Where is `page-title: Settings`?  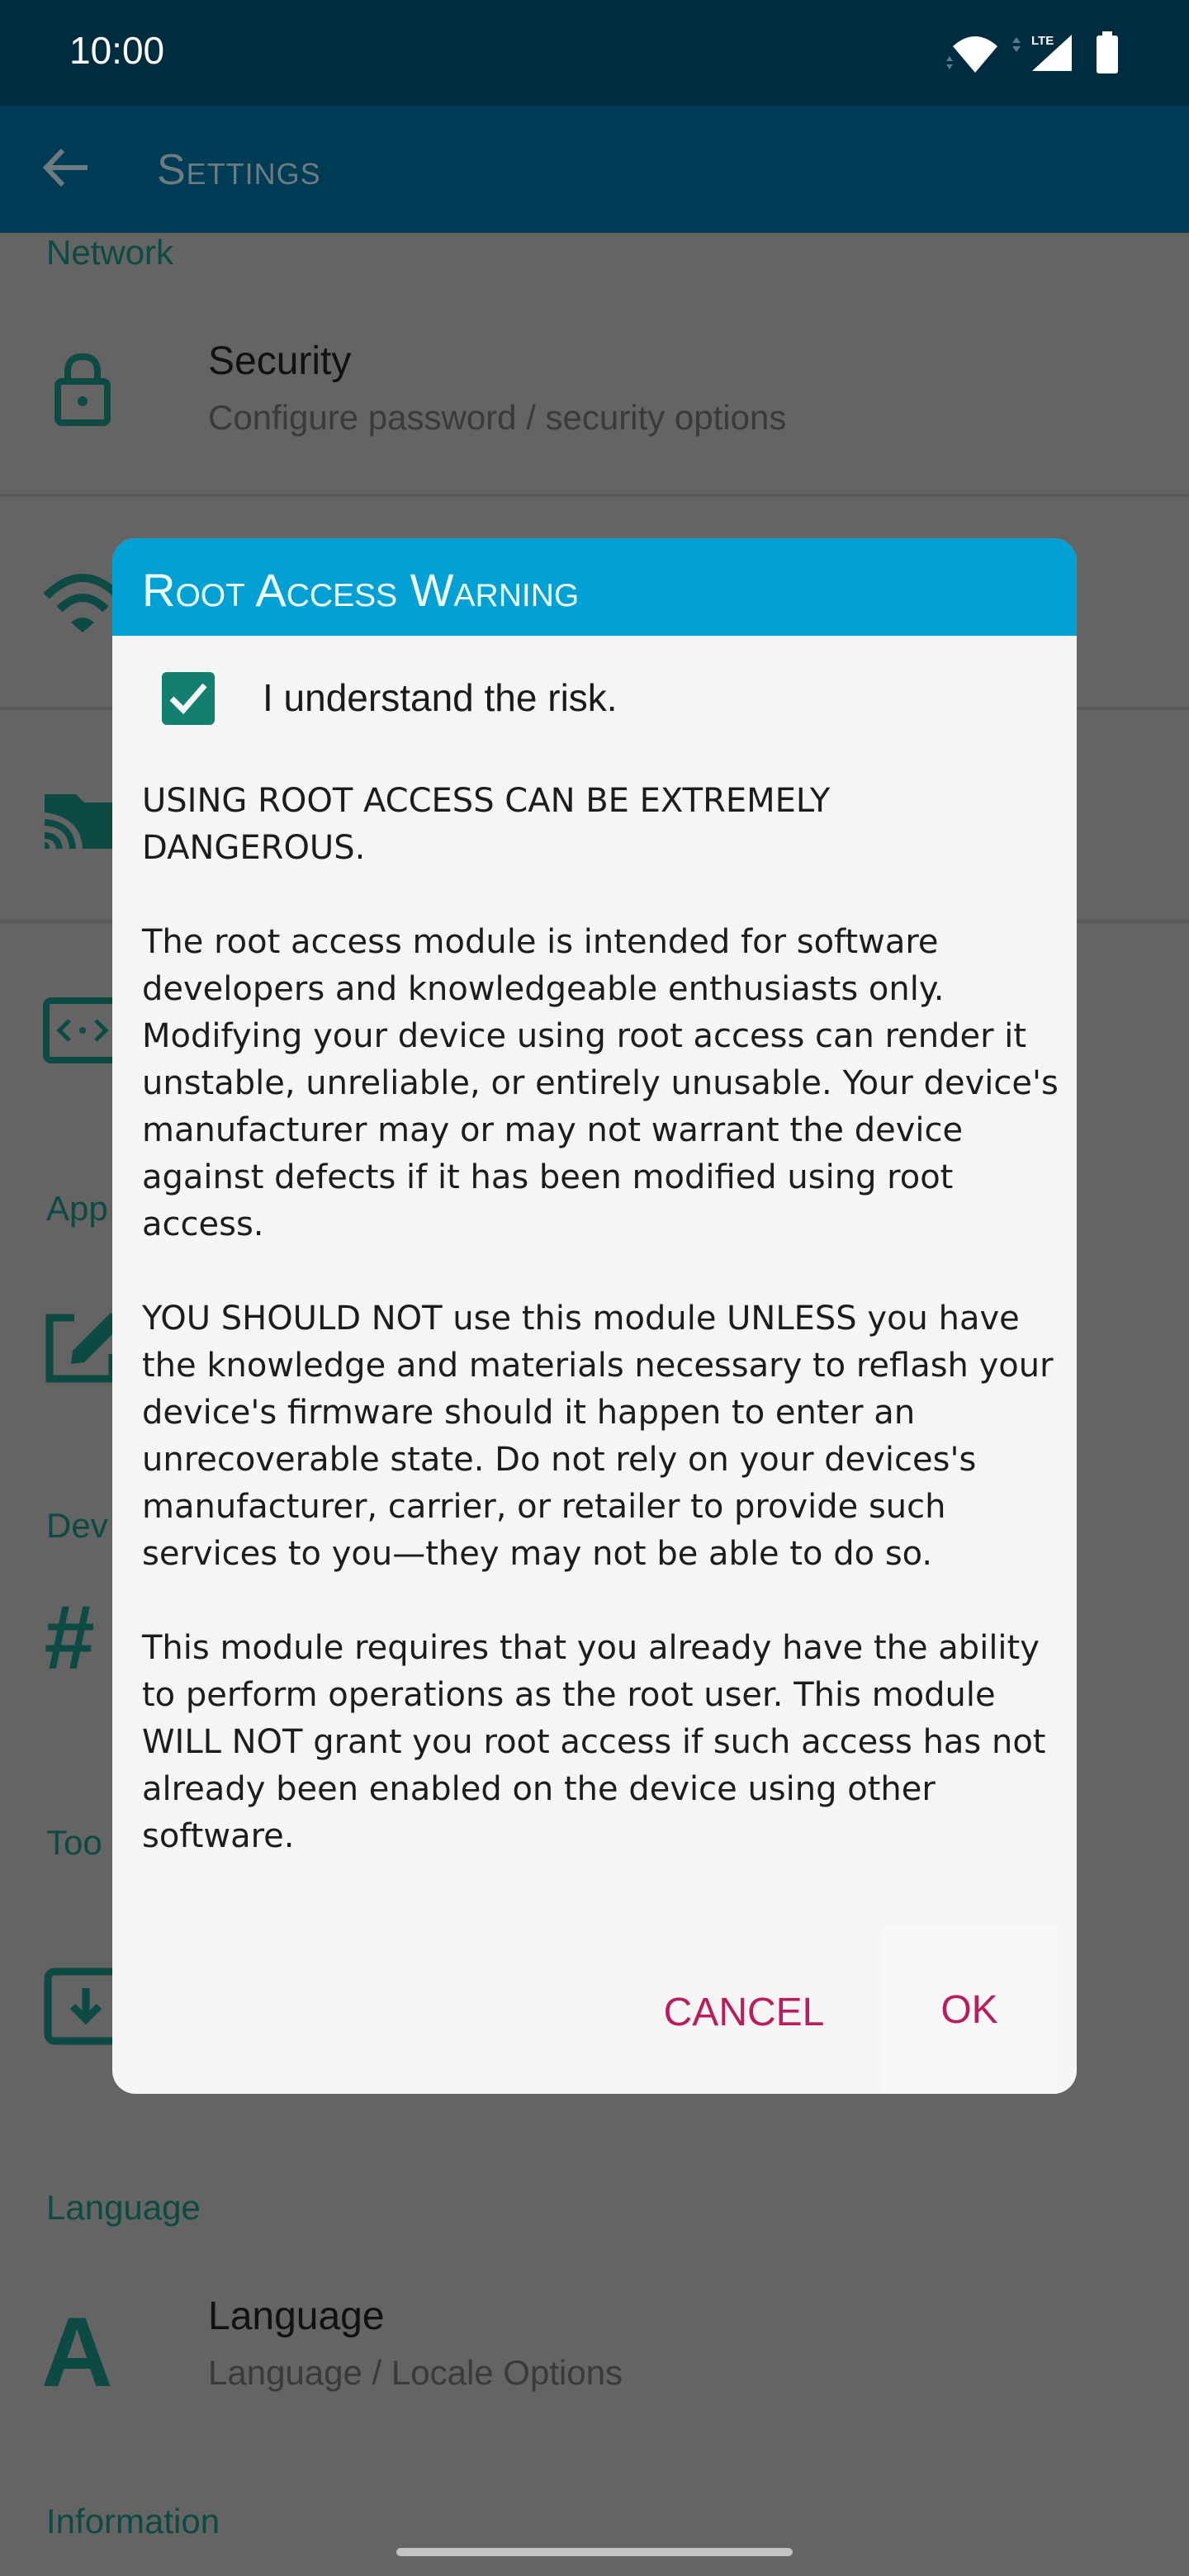
page-title: Settings is located at coordinates (239, 170).